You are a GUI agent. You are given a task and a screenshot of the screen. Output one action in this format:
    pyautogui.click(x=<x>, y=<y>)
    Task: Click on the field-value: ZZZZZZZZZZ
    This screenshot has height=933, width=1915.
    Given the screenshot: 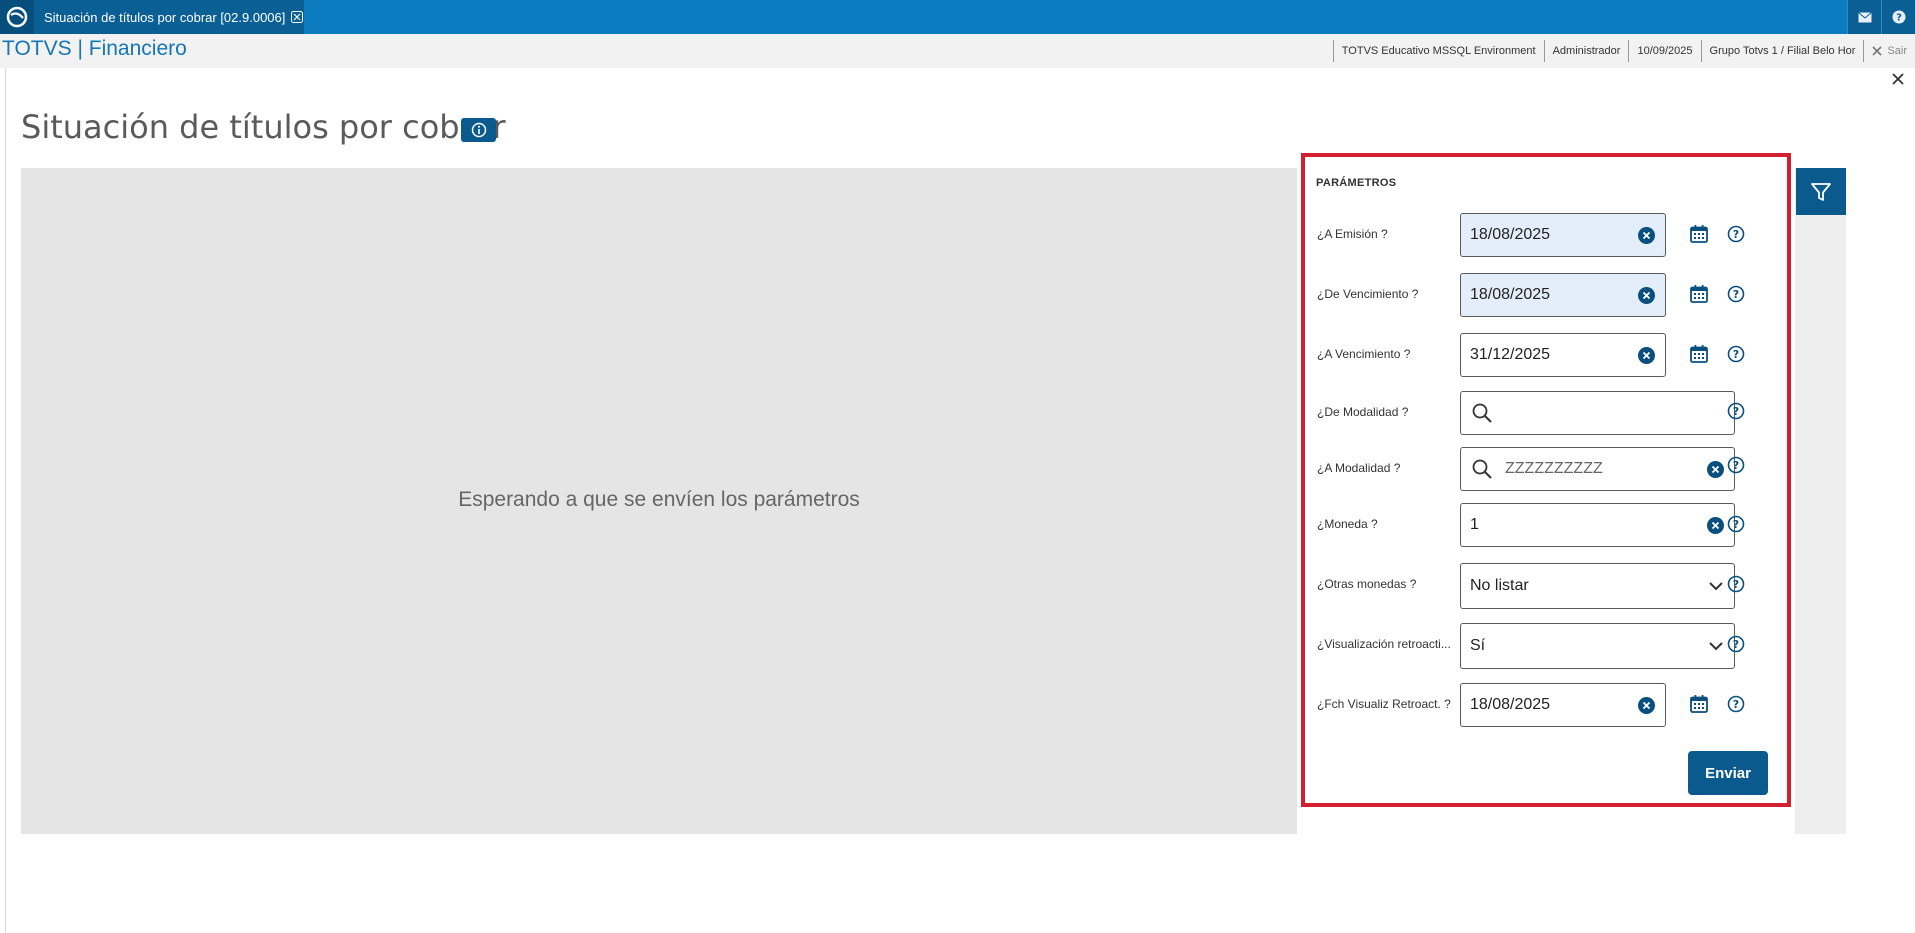 What is the action you would take?
    pyautogui.click(x=1554, y=468)
    